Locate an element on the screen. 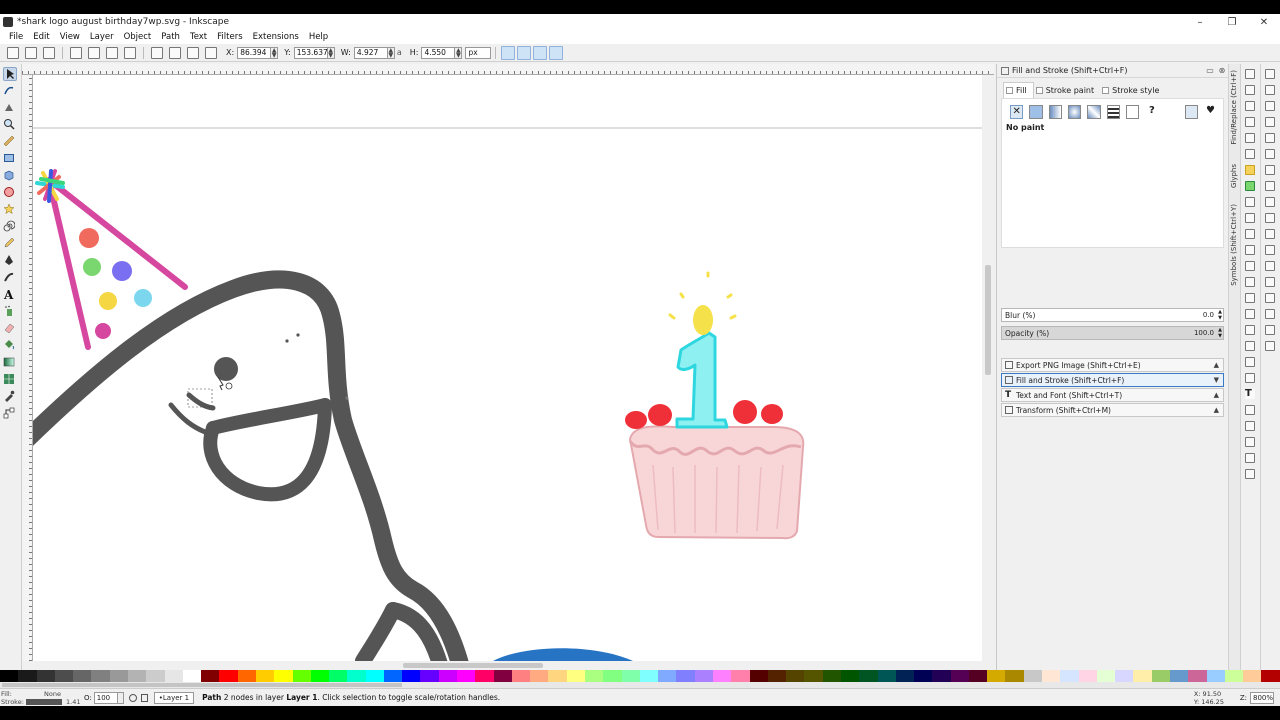  snap-paths-icon is located at coordinates (1270, 186).